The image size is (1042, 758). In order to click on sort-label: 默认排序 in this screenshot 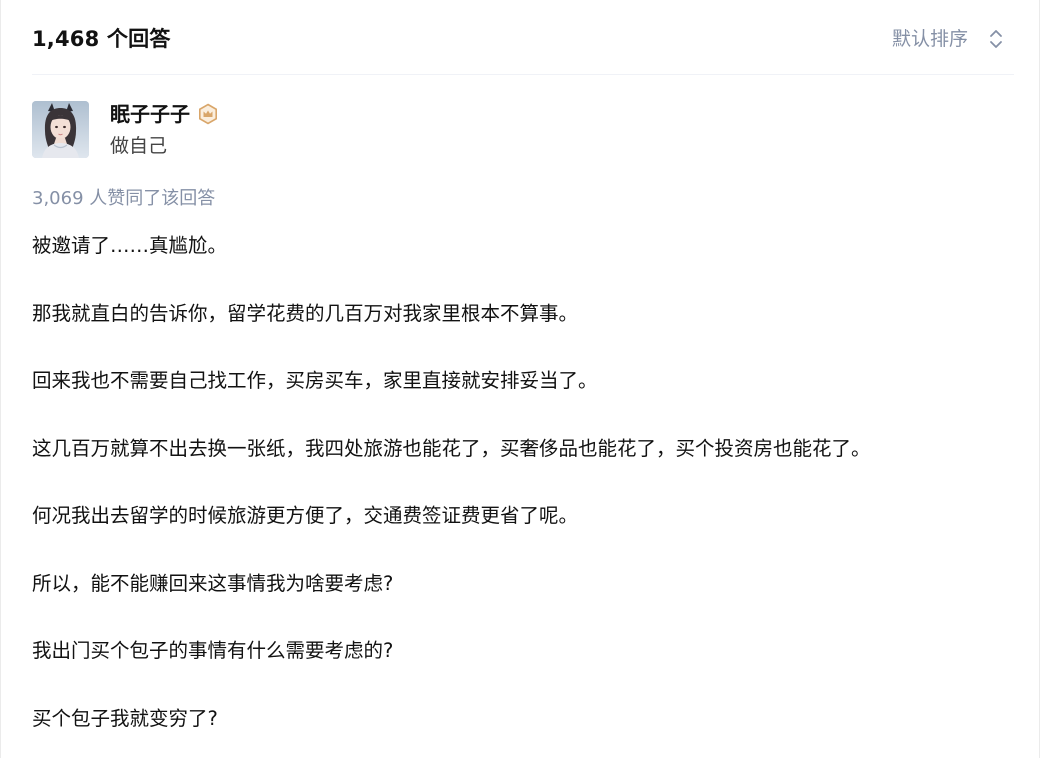, I will do `click(929, 39)`.